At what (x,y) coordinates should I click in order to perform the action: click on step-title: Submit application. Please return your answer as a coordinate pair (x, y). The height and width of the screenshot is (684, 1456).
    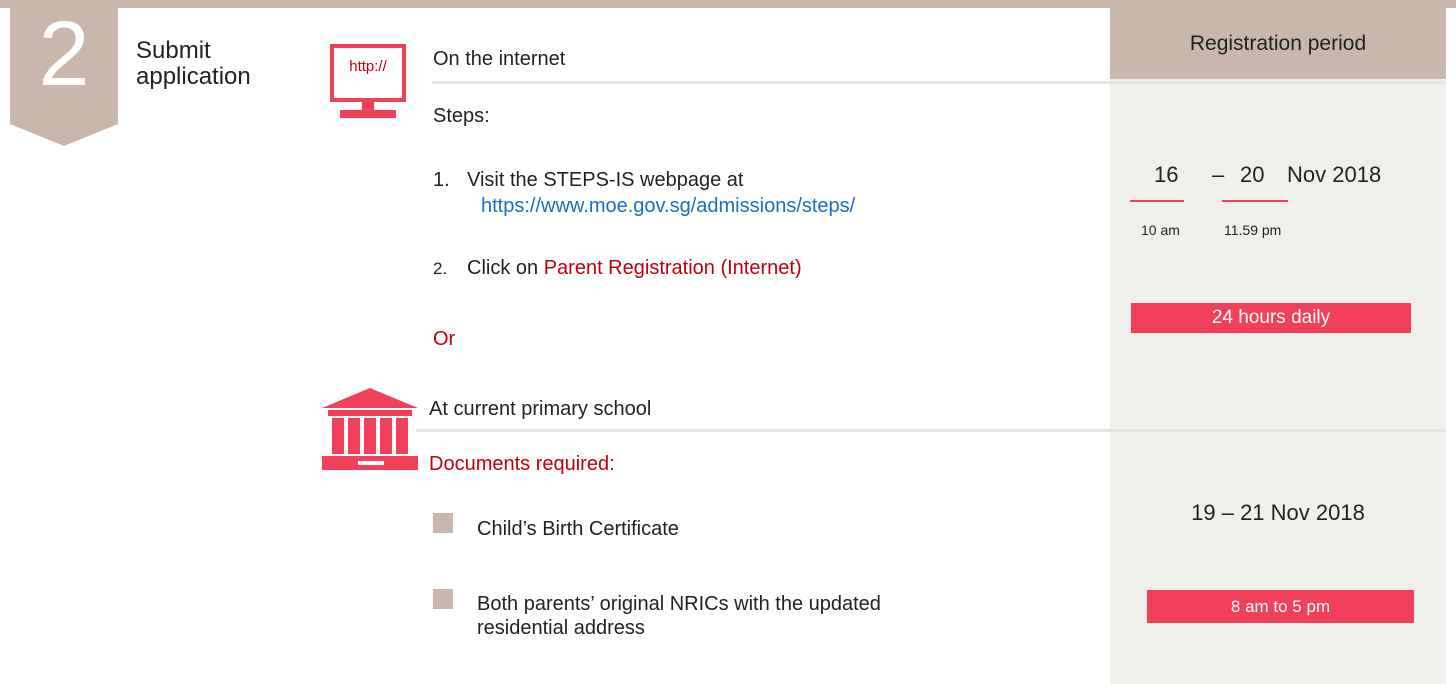
    Looking at the image, I should click on (193, 64).